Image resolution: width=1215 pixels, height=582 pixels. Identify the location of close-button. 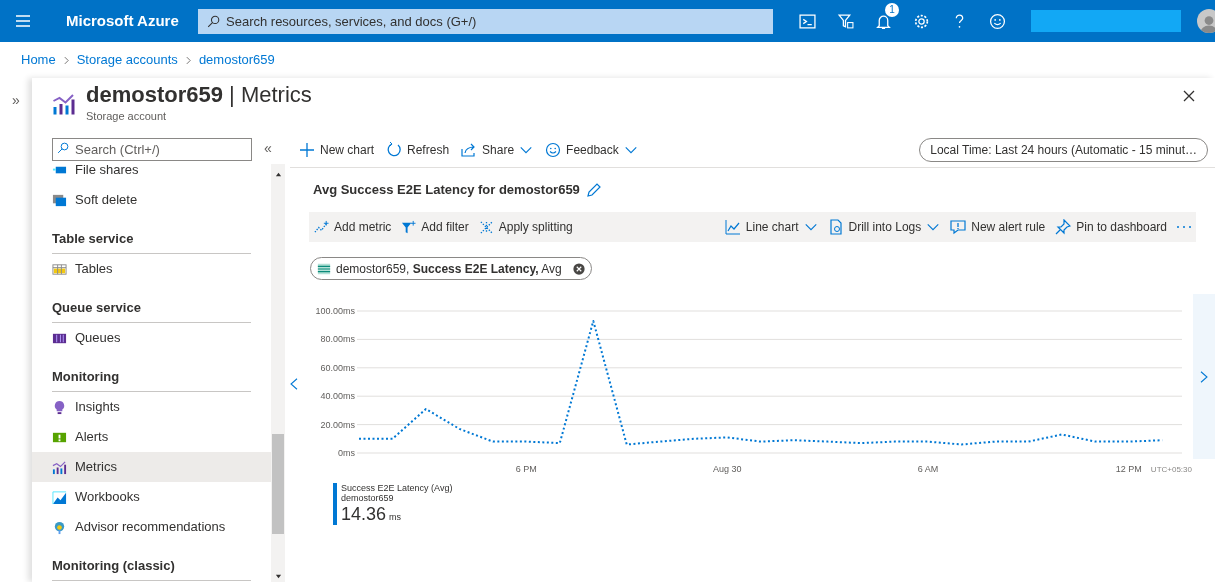
(1189, 96).